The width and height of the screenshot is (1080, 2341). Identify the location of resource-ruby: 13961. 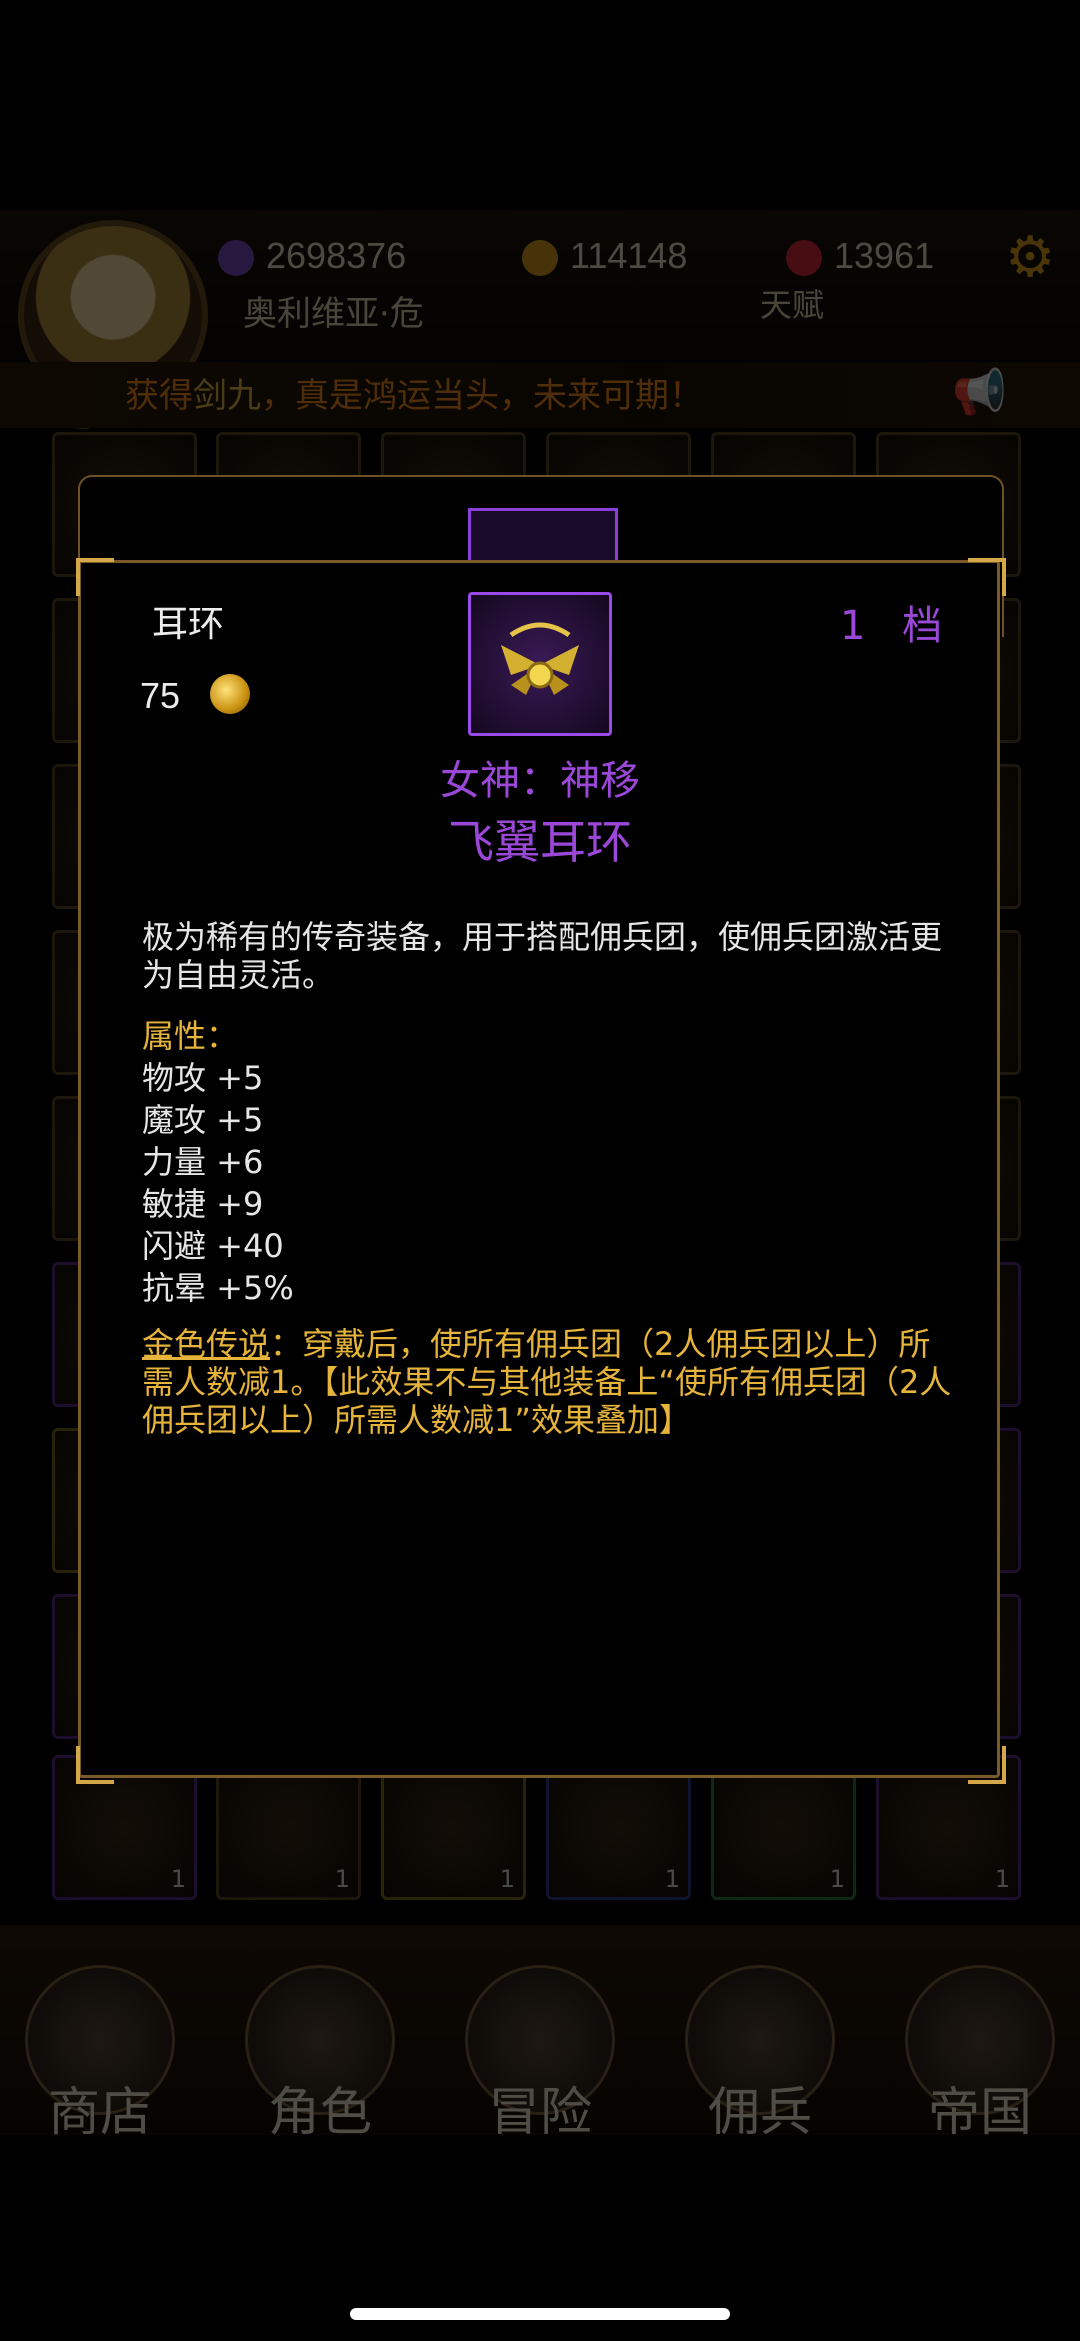
(860, 256).